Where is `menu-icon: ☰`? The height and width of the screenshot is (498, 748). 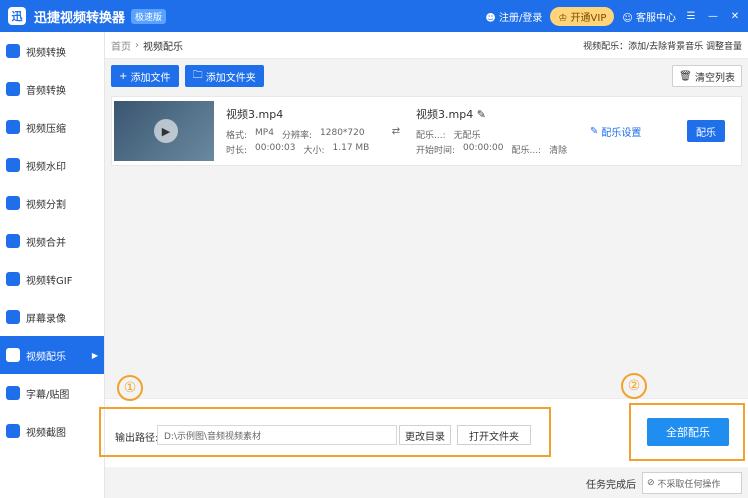
menu-icon: ☰ is located at coordinates (691, 16).